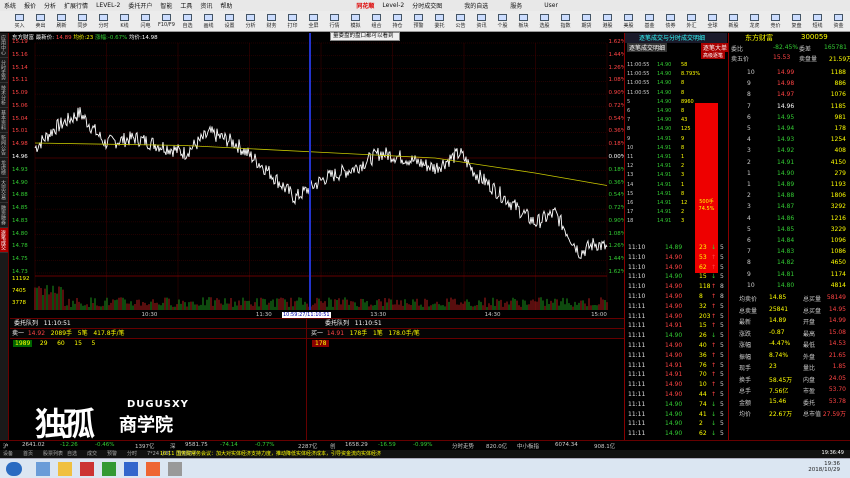 The height and width of the screenshot is (478, 850). Describe the element at coordinates (76, 5) in the screenshot. I see `menu-item: 扩展行情` at that location.